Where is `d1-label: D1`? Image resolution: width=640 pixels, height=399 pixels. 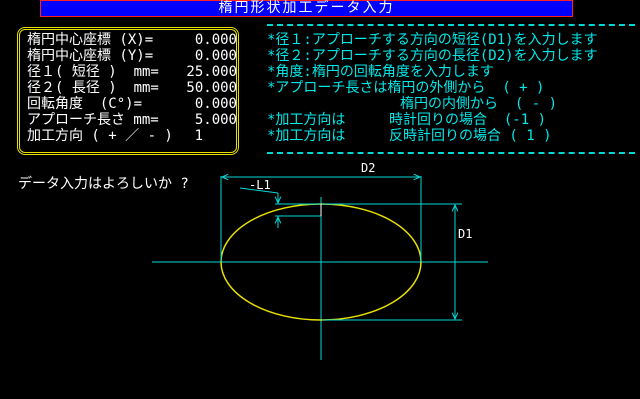 d1-label: D1 is located at coordinates (465, 234).